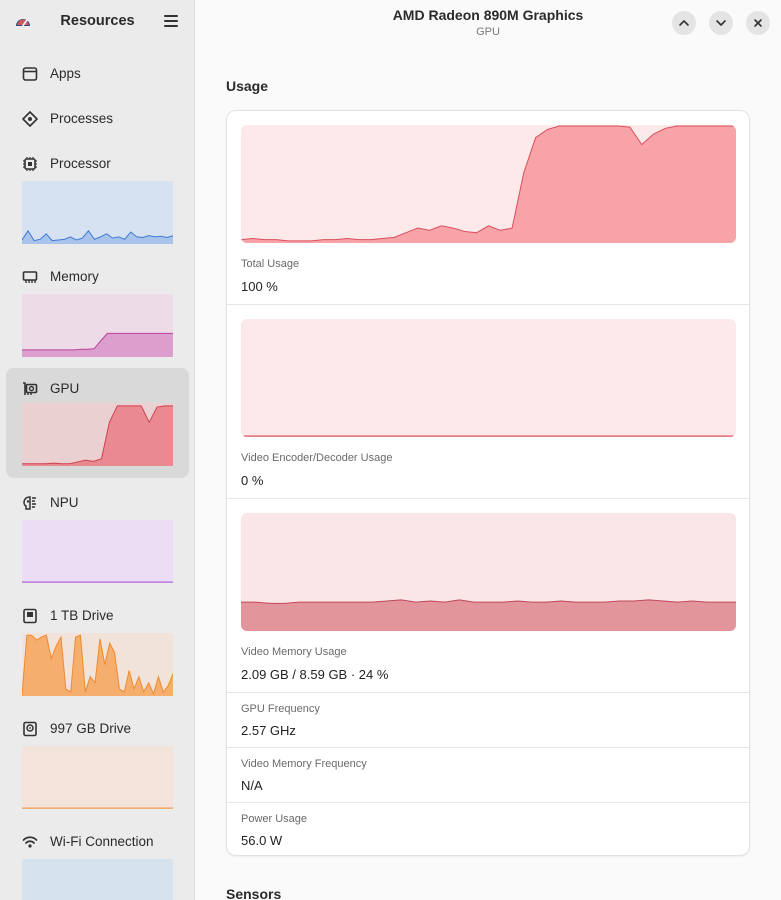  What do you see at coordinates (262, 840) in the screenshot?
I see `power-usage-value: 56.0 W` at bounding box center [262, 840].